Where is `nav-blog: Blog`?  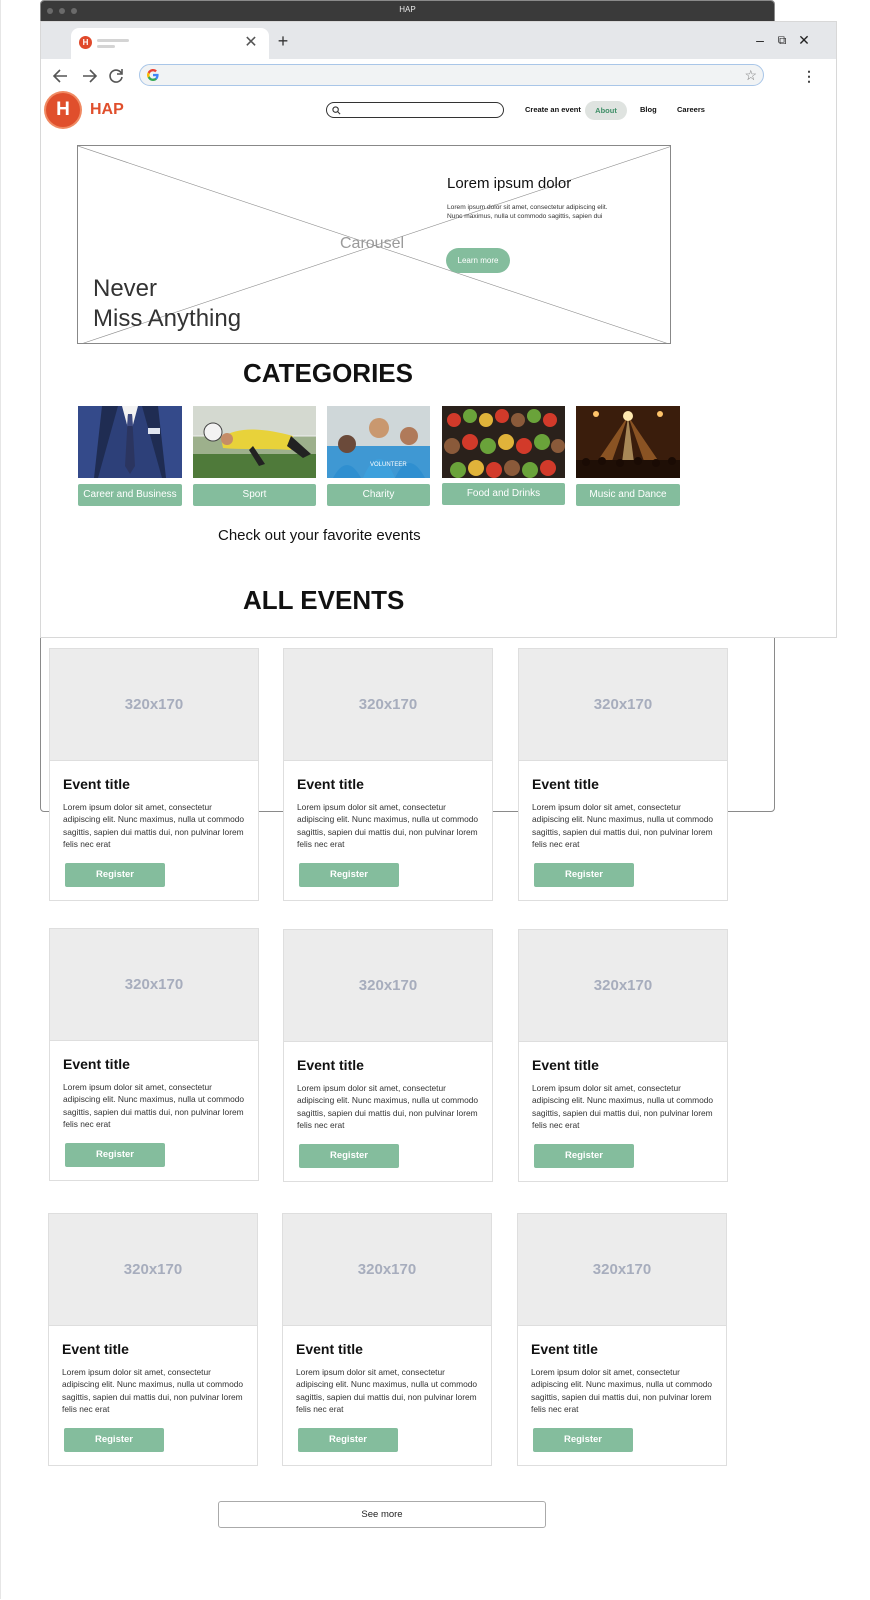 nav-blog: Blog is located at coordinates (648, 110).